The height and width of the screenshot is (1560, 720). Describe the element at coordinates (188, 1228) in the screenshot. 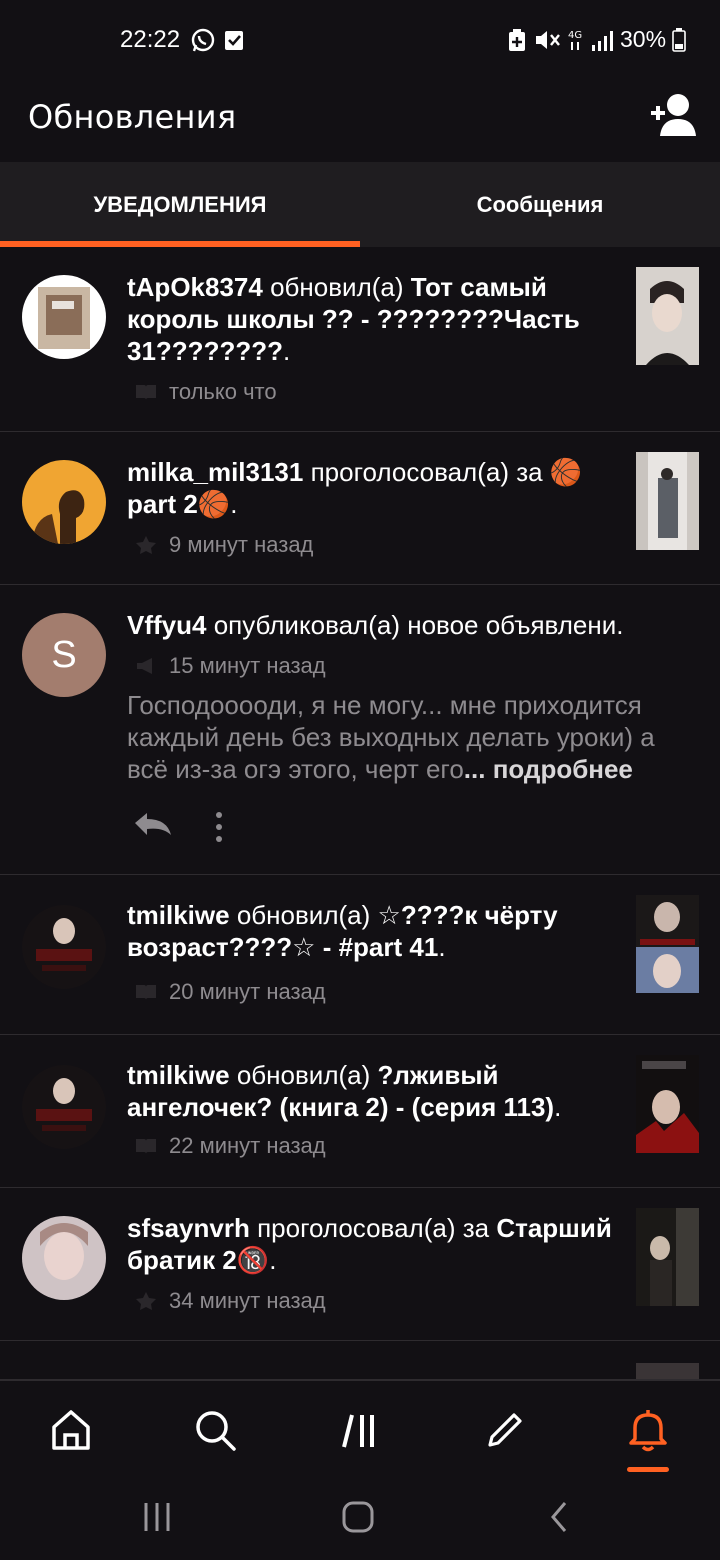

I see `username: sfsaynvrh` at that location.